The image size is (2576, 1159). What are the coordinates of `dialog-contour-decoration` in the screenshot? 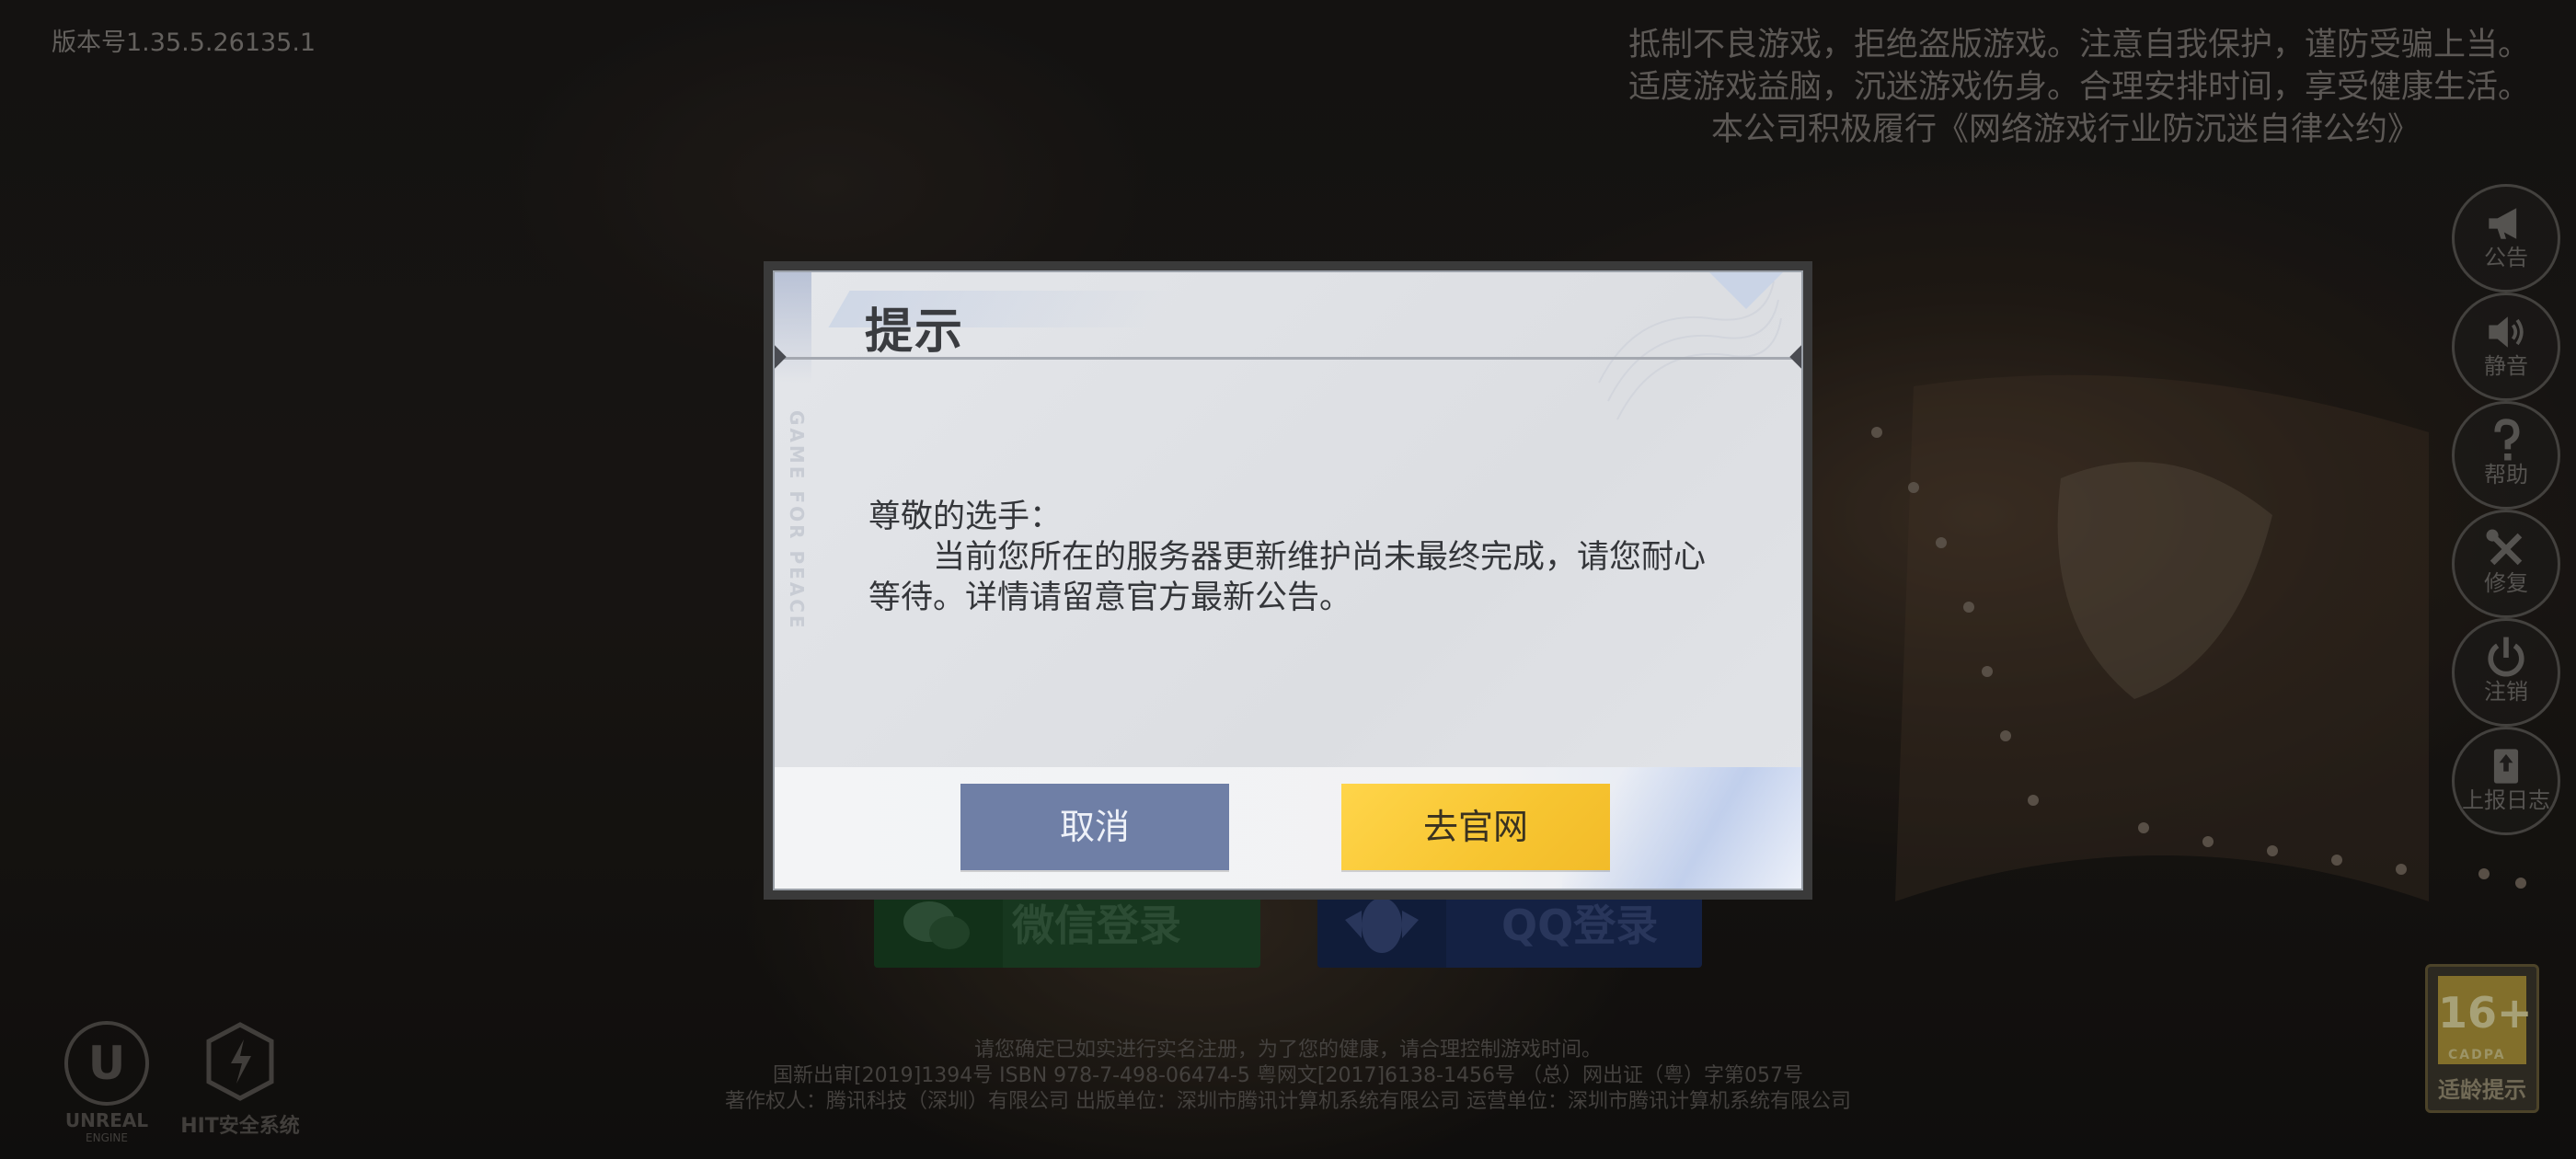 It's located at (1690, 346).